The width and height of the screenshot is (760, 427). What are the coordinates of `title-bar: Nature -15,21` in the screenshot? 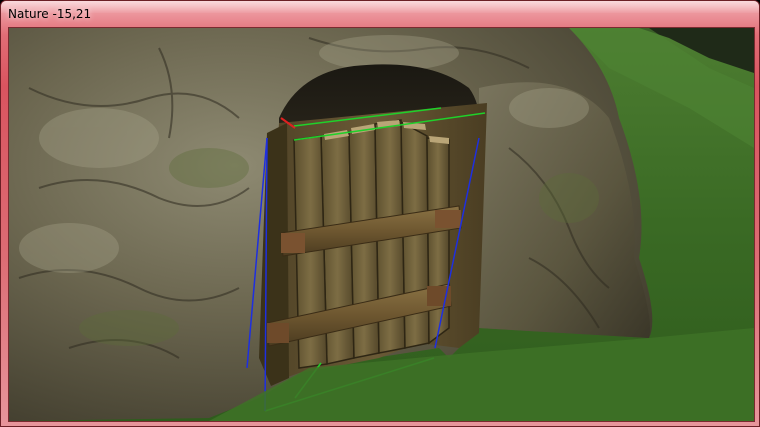 It's located at (380, 14).